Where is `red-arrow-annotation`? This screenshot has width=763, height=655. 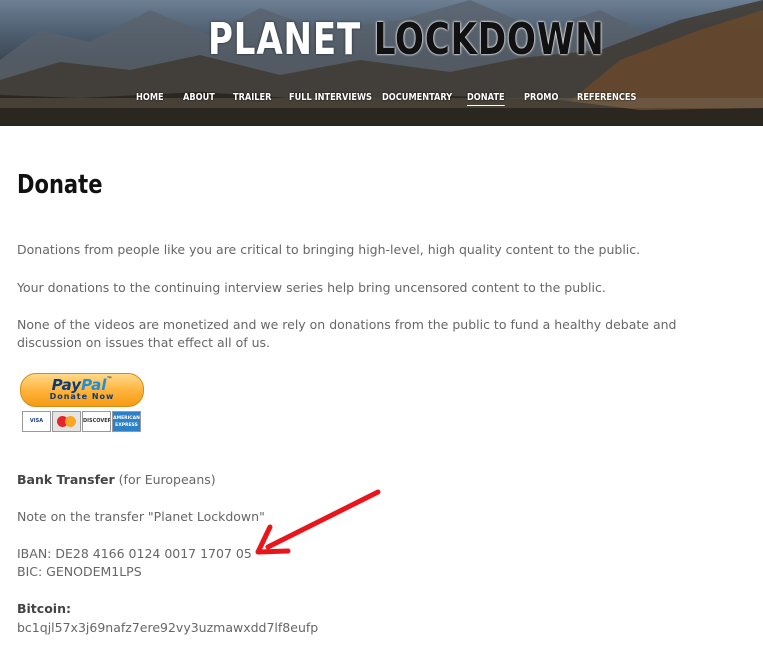
red-arrow-annotation is located at coordinates (318, 522).